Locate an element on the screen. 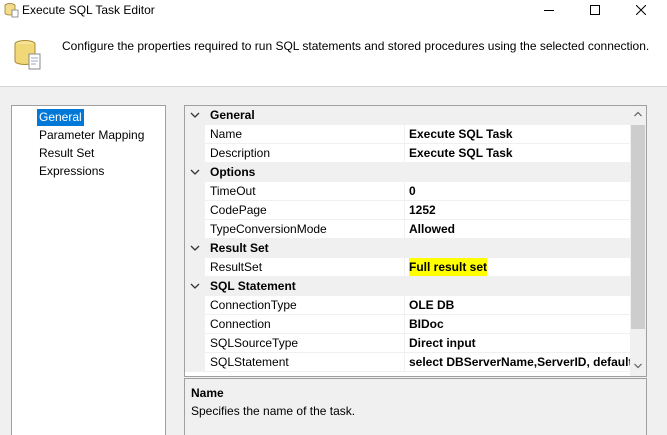  close-icon is located at coordinates (641, 10).